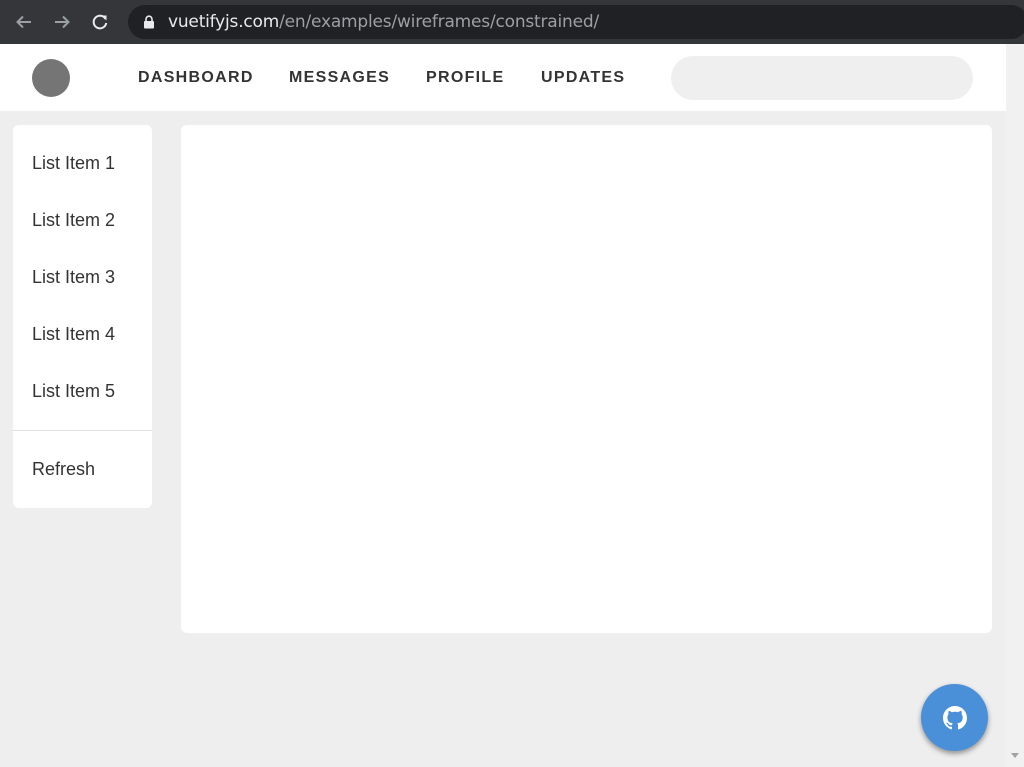 This screenshot has height=767, width=1024. I want to click on github-icon, so click(954, 717).